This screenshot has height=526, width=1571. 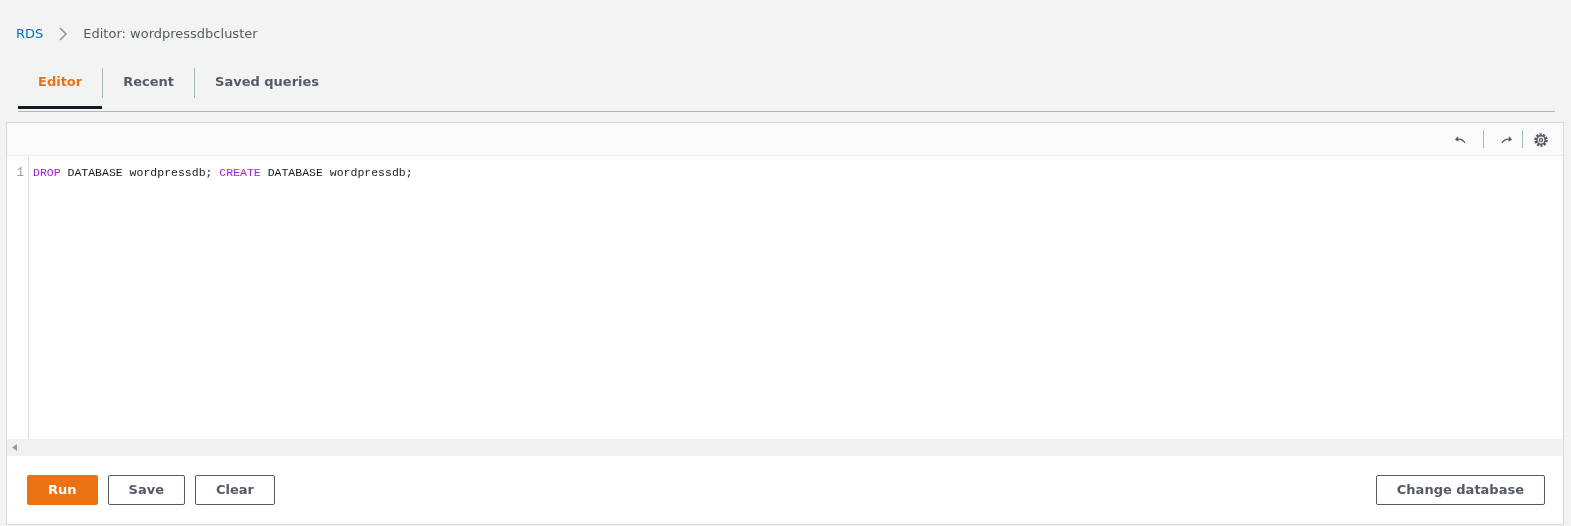 I want to click on code-line: DROP DATABASE wordpressdb; CREATE DATABASE wordpressdb;, so click(x=223, y=173).